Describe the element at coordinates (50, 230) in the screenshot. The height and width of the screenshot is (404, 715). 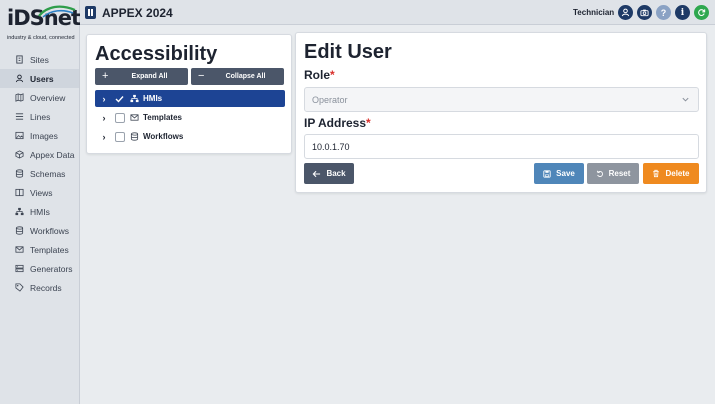
I see `sidebar-item-label: Workflows` at that location.